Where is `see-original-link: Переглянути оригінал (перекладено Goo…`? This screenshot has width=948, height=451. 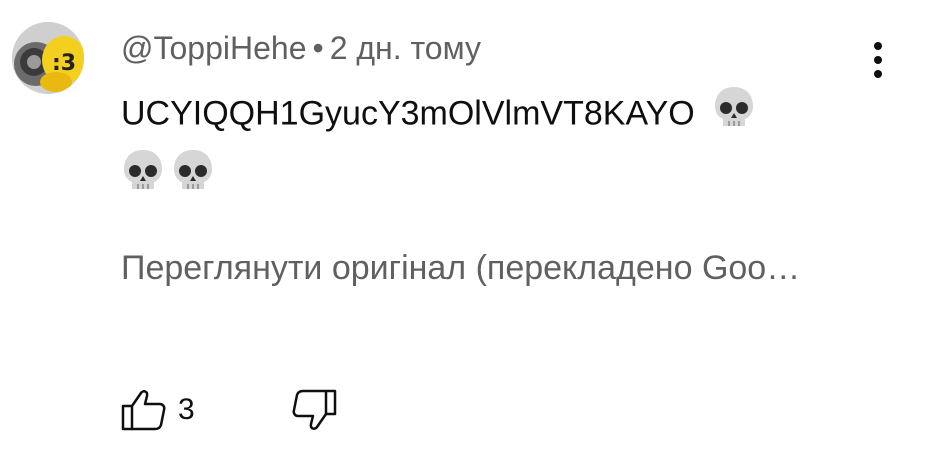
see-original-link: Переглянути оригінал (перекладено Goo… is located at coordinates (531, 268).